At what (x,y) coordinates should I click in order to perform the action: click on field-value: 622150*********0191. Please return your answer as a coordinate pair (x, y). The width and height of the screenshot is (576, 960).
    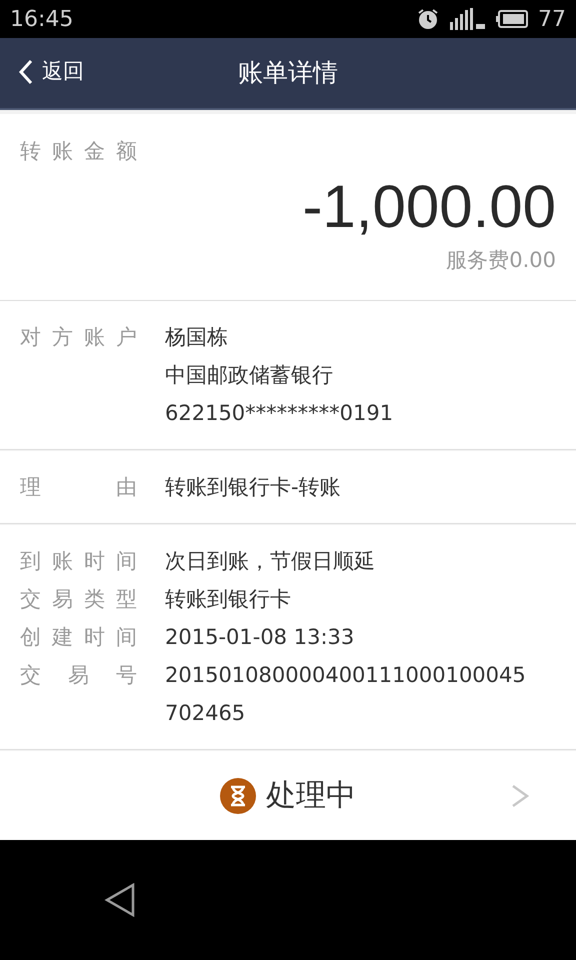
    Looking at the image, I should click on (279, 413).